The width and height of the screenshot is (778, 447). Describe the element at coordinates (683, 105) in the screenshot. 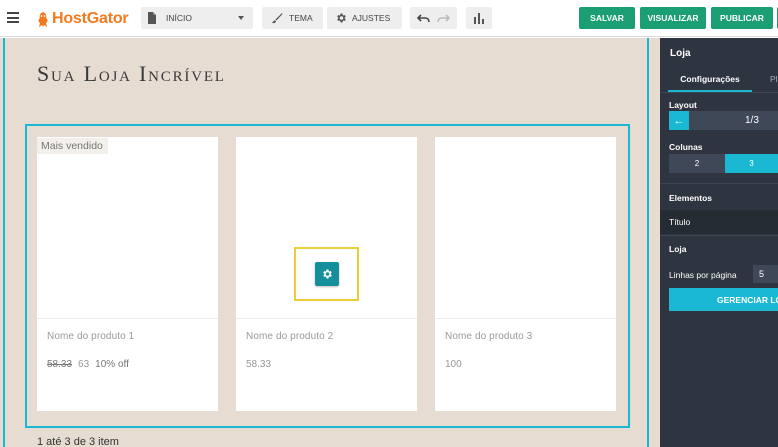

I see `layout-label: Layout` at that location.